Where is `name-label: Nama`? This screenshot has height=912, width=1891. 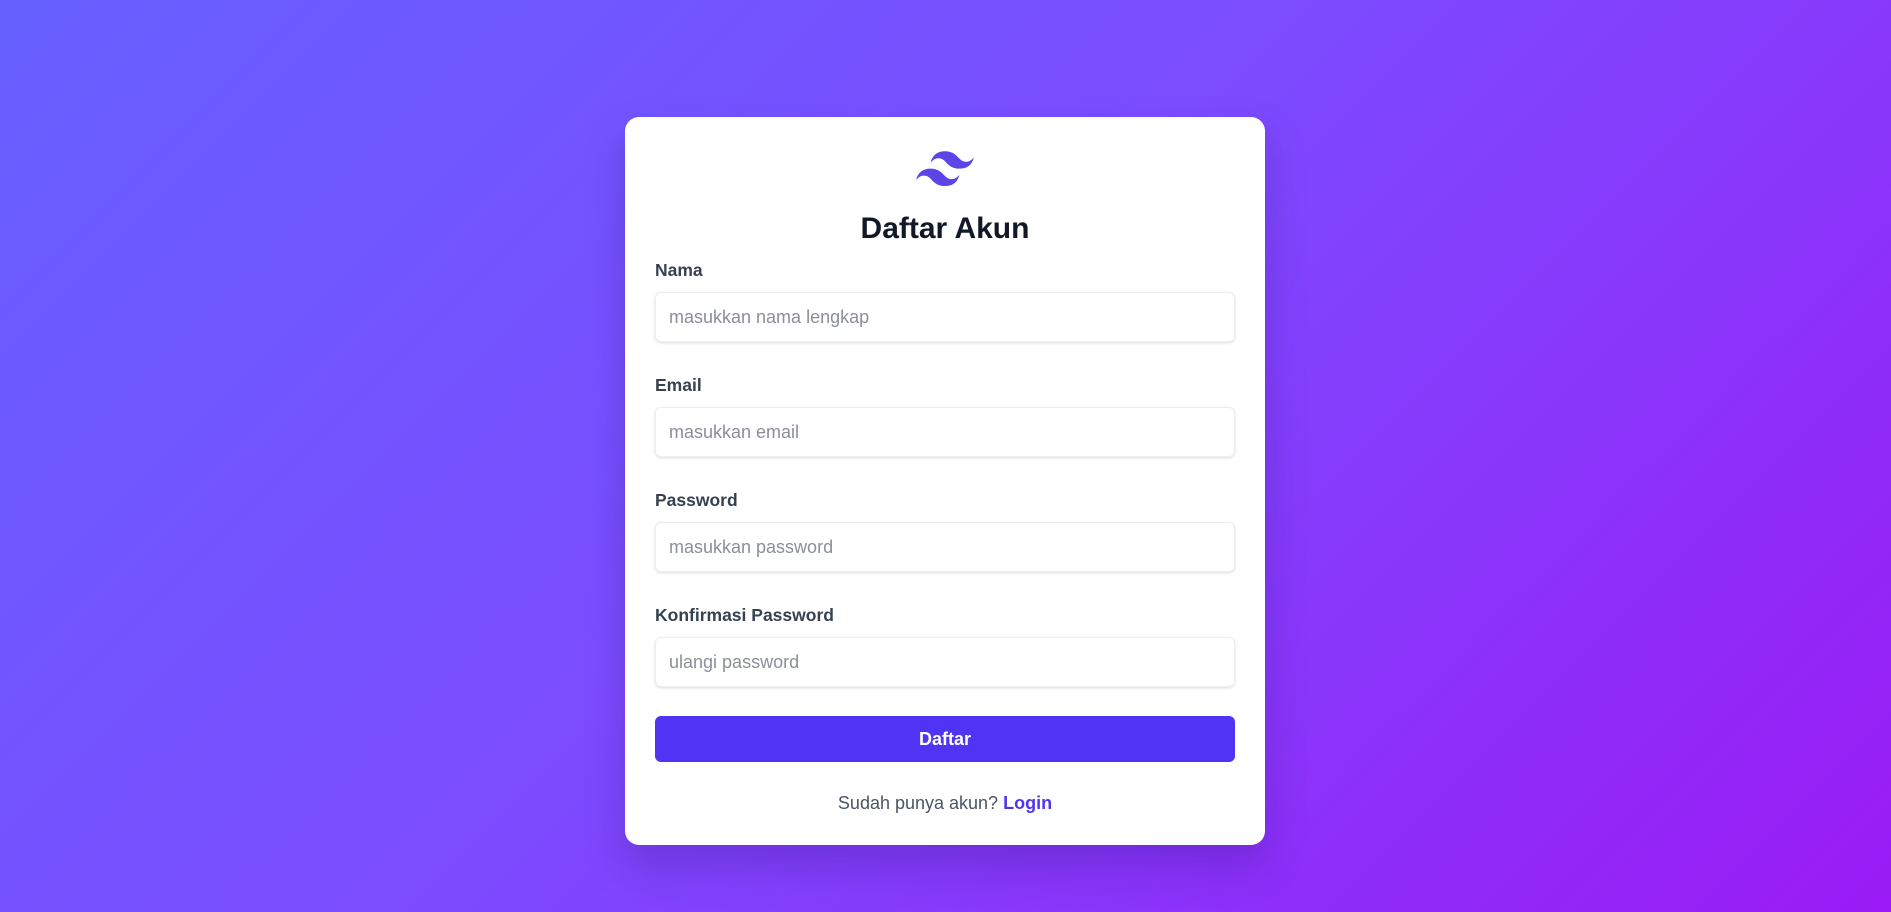
name-label: Nama is located at coordinates (679, 270).